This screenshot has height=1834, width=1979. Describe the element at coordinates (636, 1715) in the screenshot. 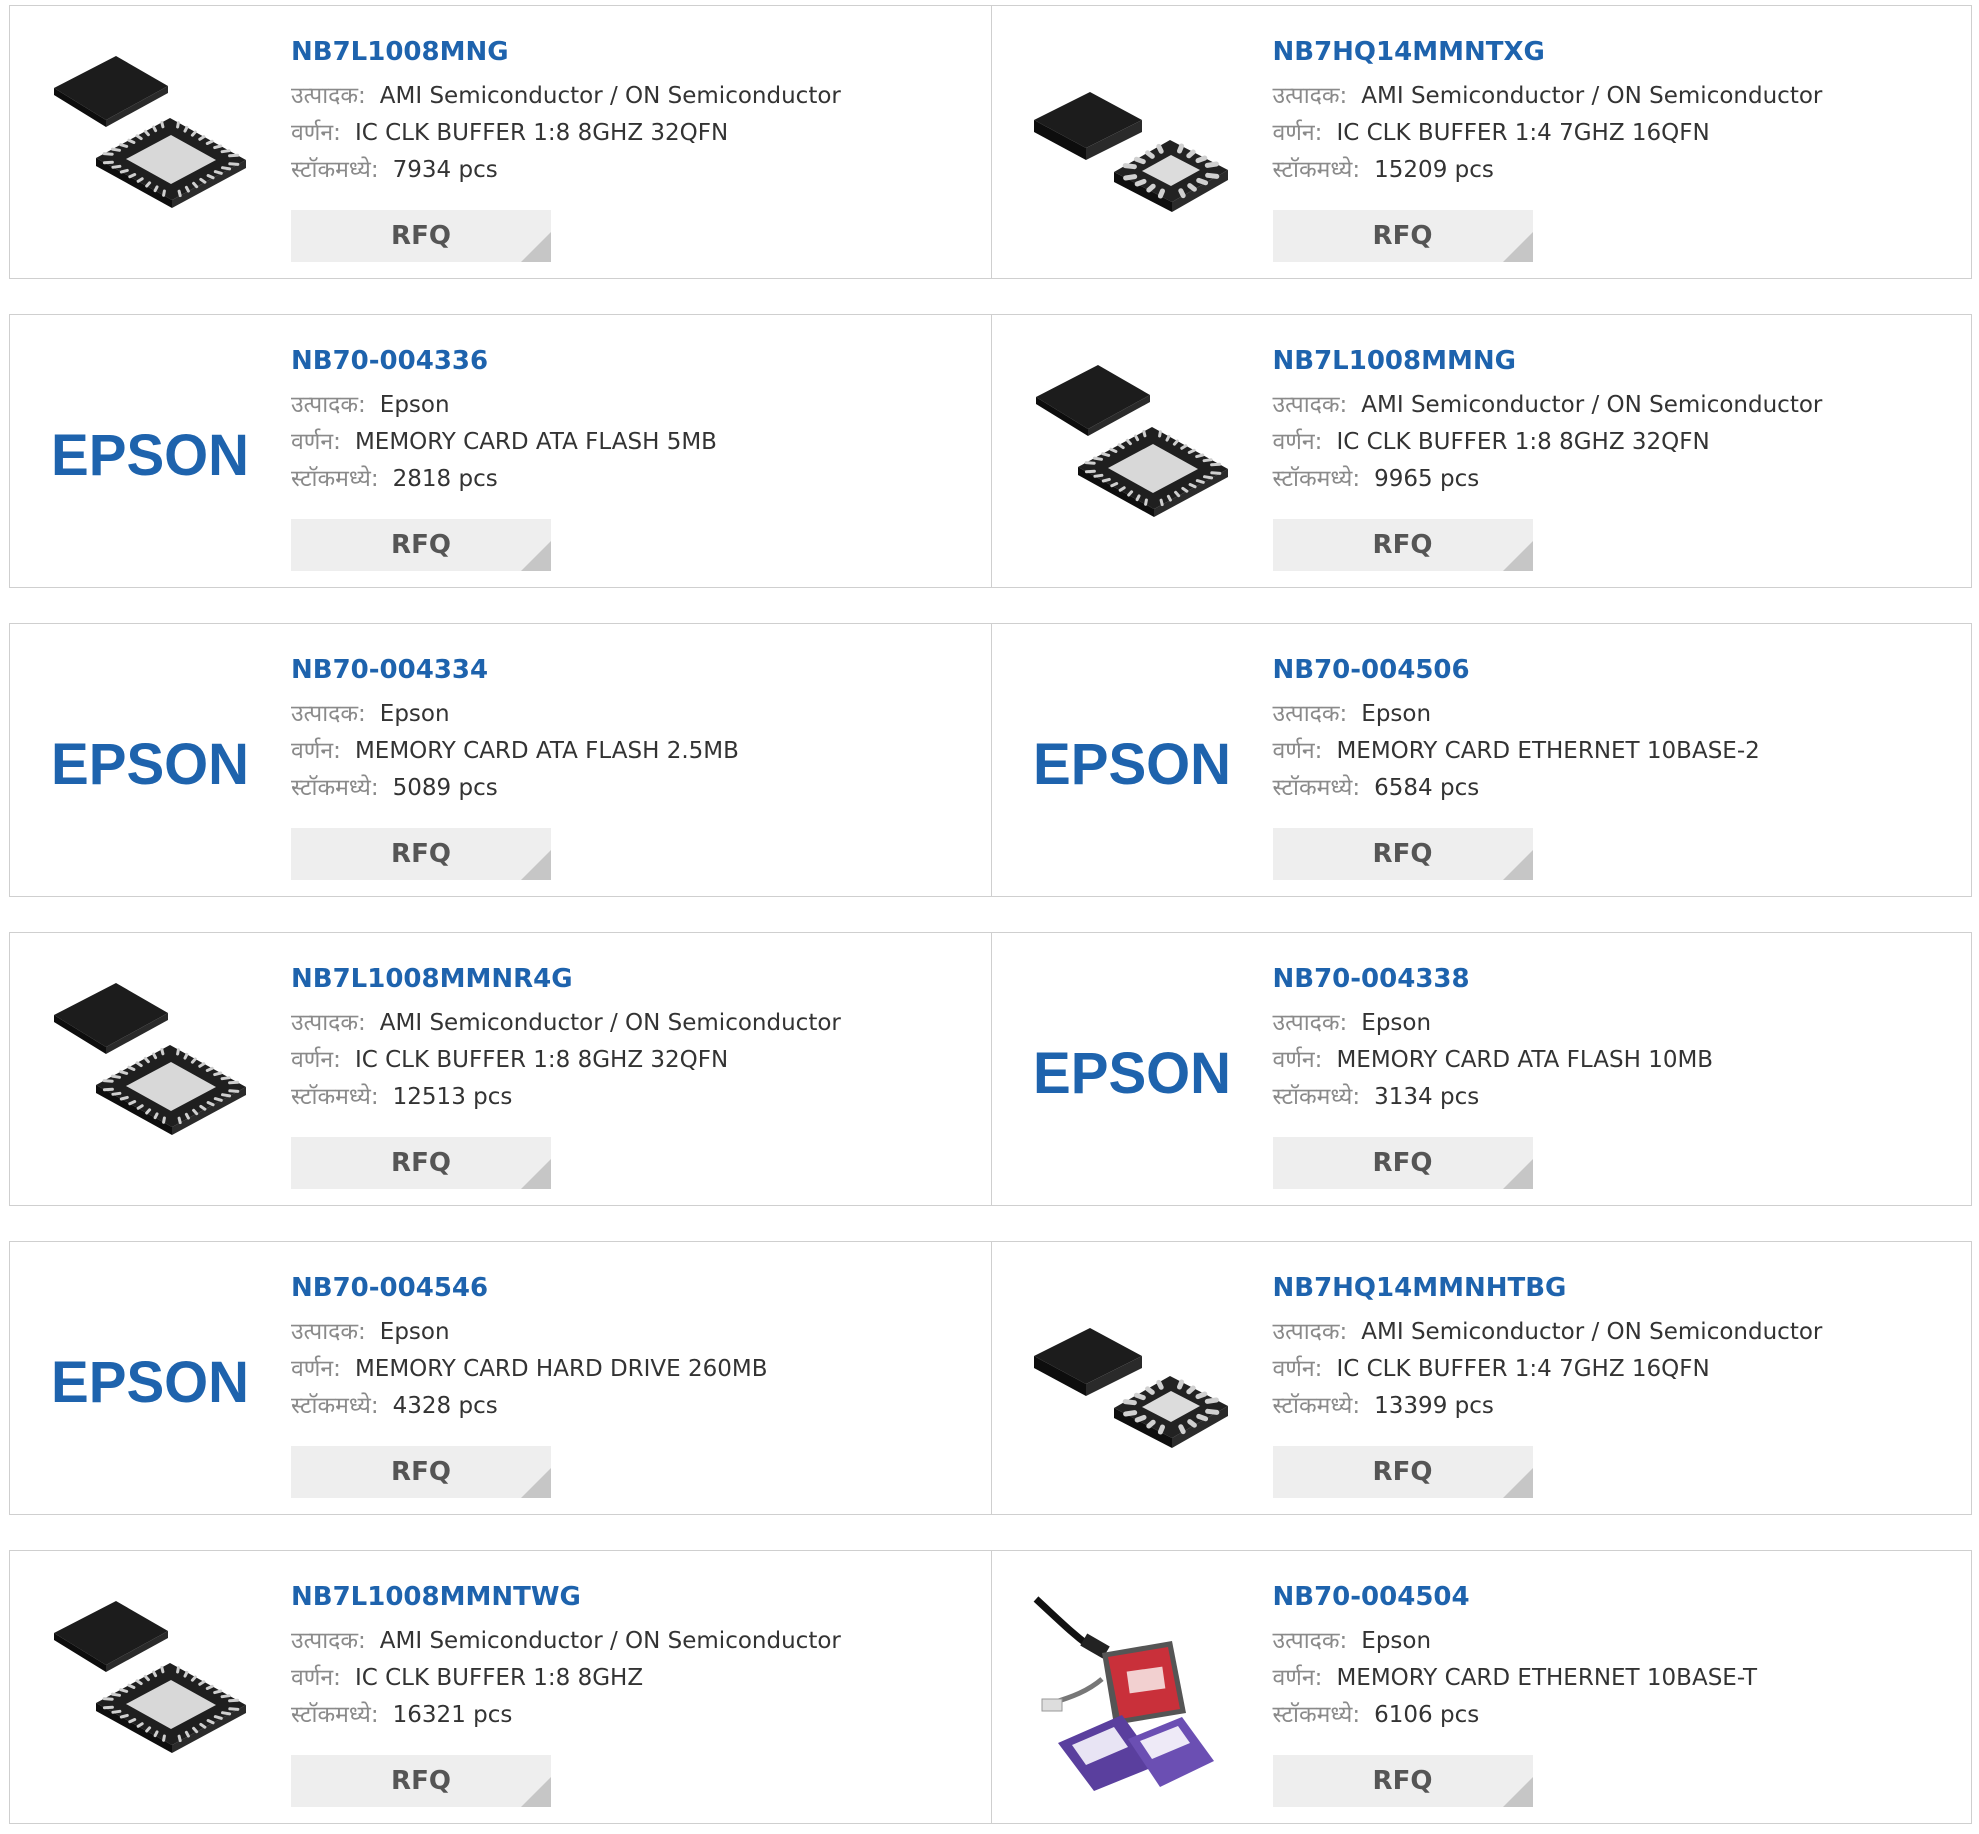

I see `stock-line: स्टॉकमध्ये: 16321 pcs` at that location.